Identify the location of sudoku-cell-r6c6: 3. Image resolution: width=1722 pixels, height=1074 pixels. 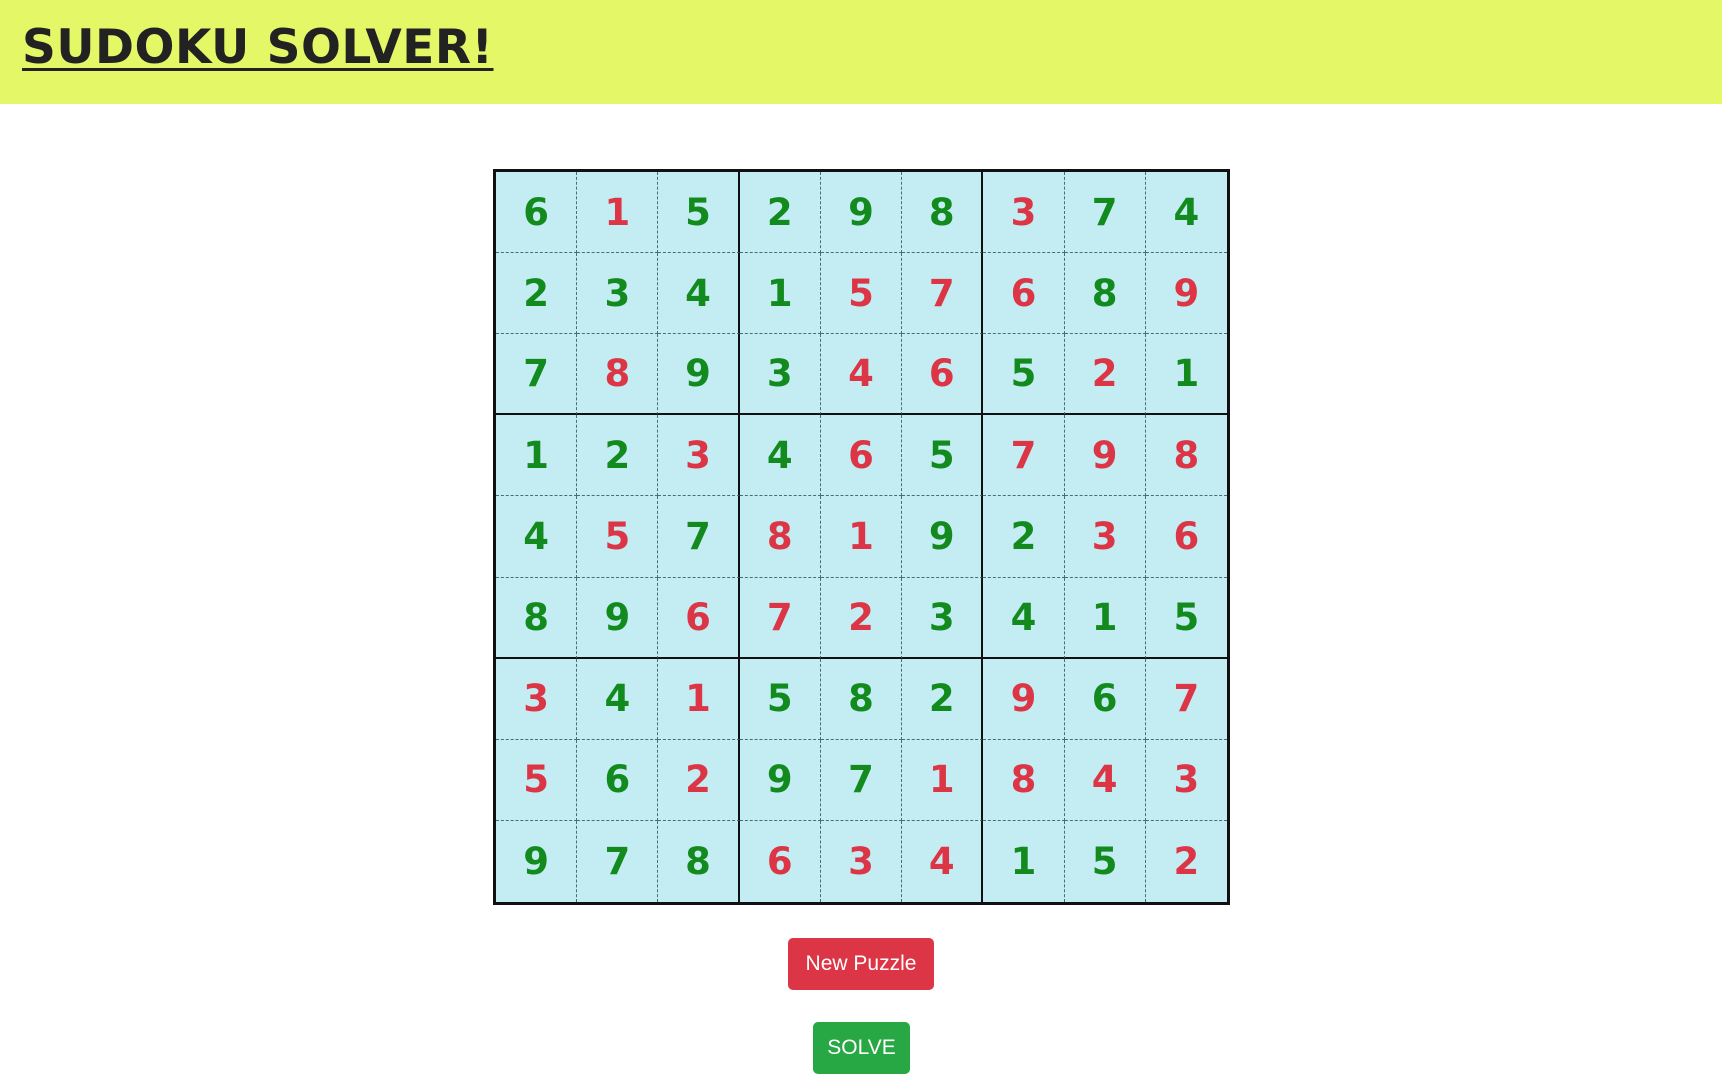
(943, 618).